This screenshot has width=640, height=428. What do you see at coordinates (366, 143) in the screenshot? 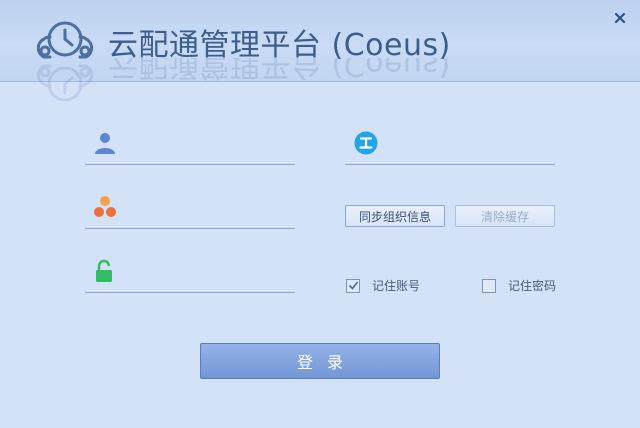
I see `server-icon` at bounding box center [366, 143].